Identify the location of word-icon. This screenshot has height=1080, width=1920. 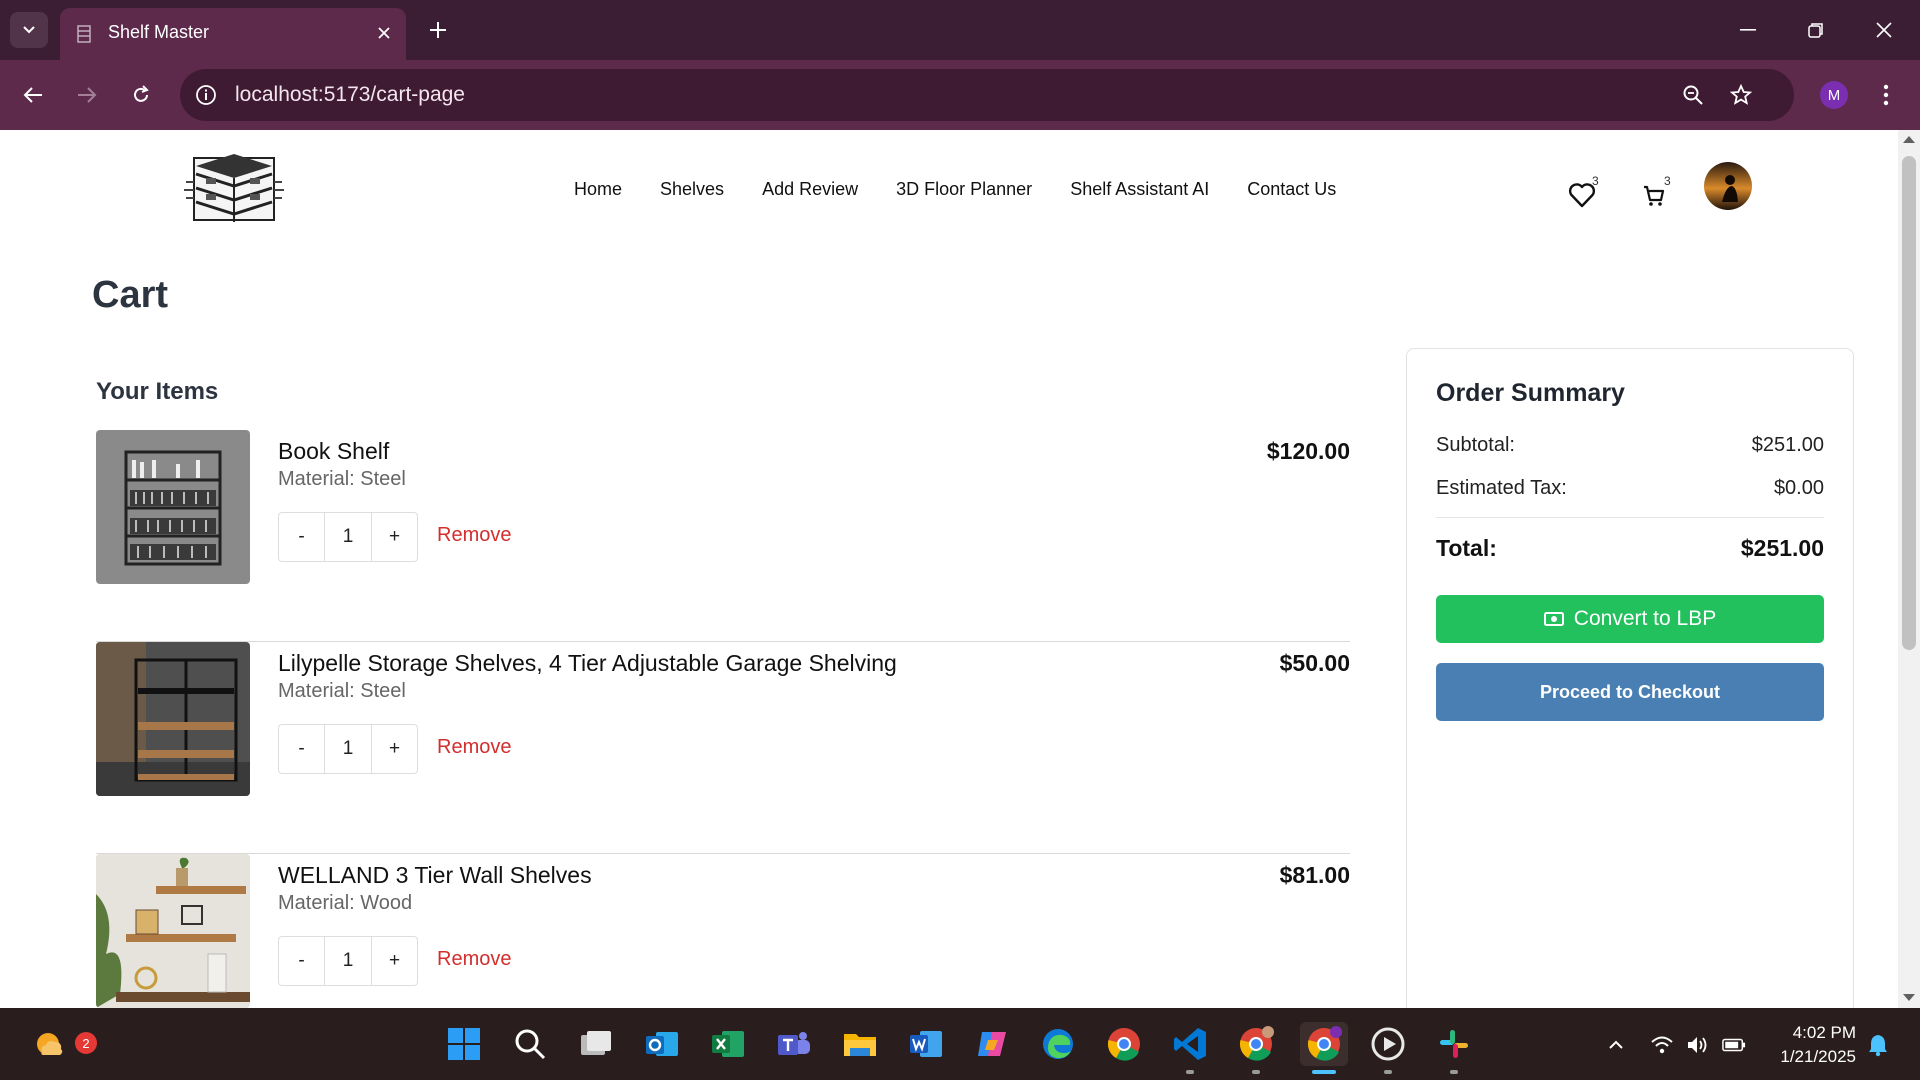
(926, 1044).